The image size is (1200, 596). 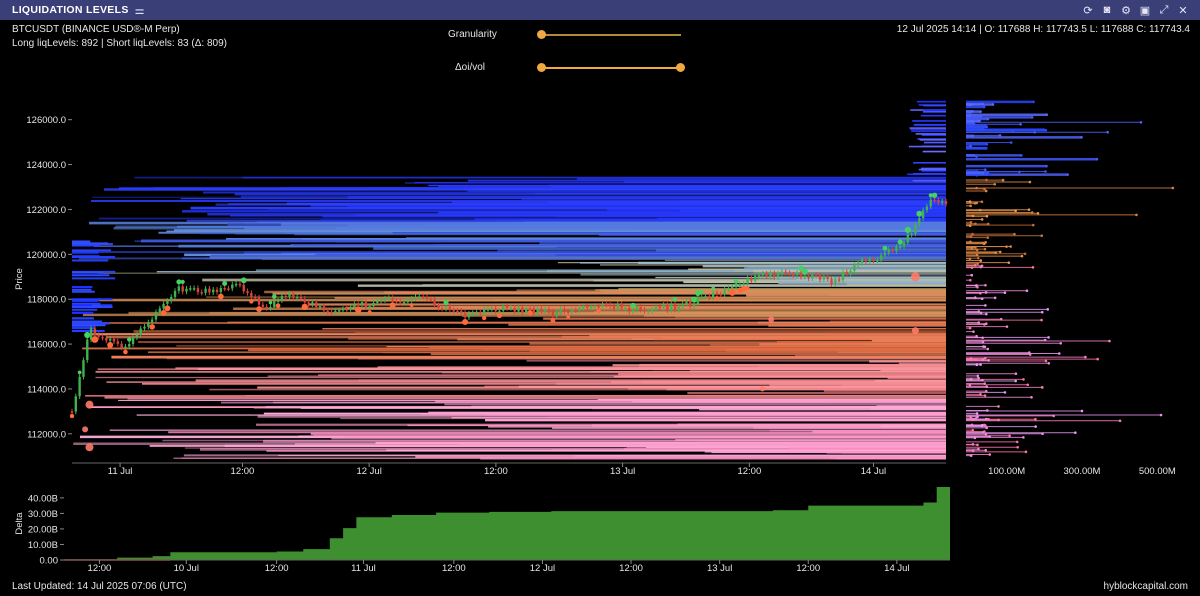 What do you see at coordinates (873, 471) in the screenshot?
I see `time-tick-label: 14 Jul` at bounding box center [873, 471].